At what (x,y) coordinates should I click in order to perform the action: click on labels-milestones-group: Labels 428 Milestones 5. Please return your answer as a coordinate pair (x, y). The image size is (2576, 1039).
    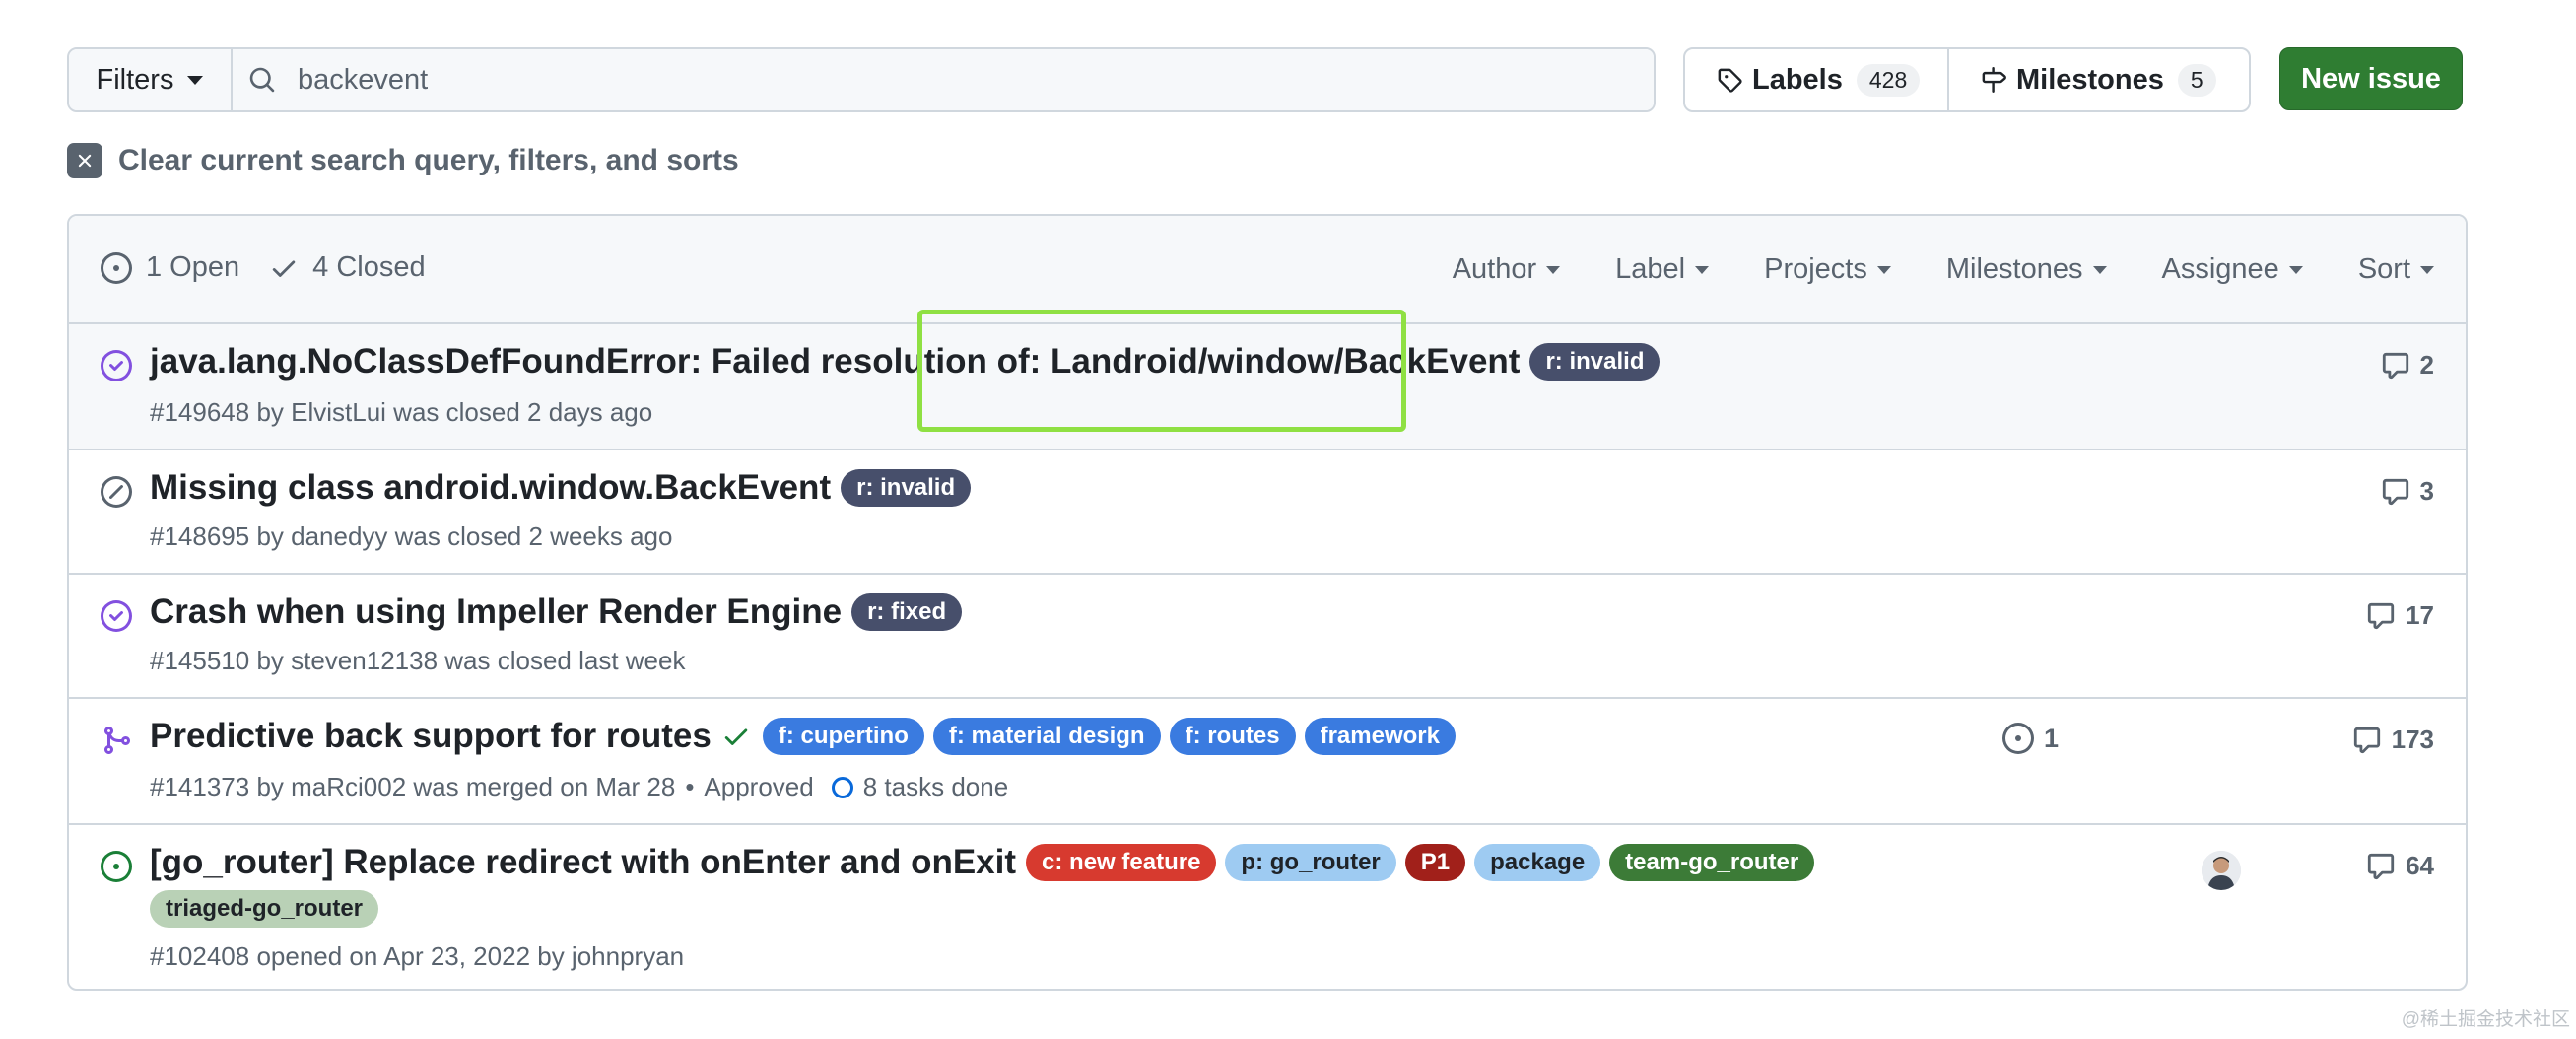
    Looking at the image, I should click on (1967, 79).